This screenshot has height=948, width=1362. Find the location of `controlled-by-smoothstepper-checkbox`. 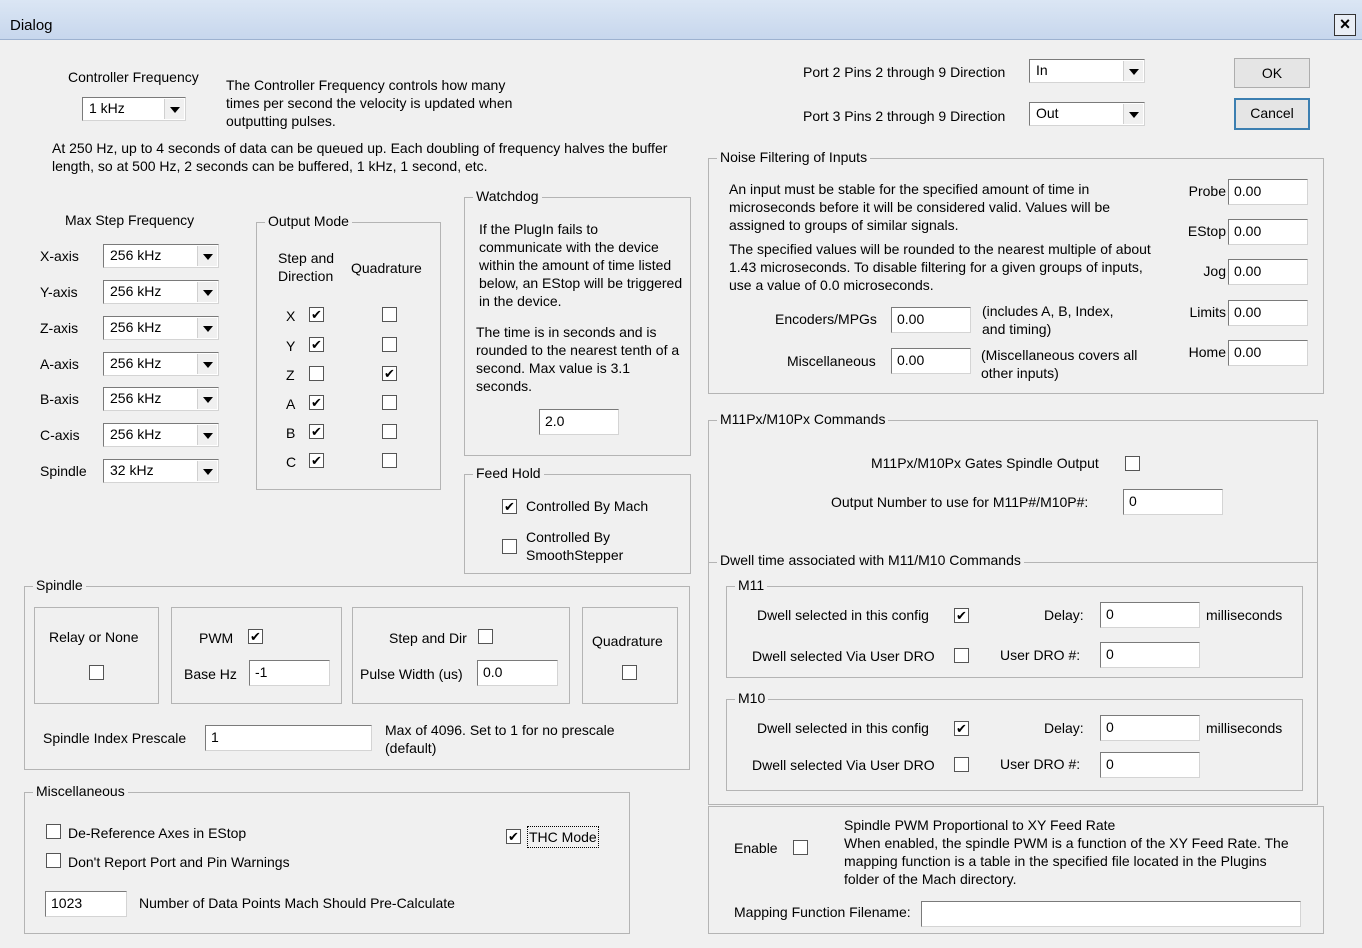

controlled-by-smoothstepper-checkbox is located at coordinates (509, 546).